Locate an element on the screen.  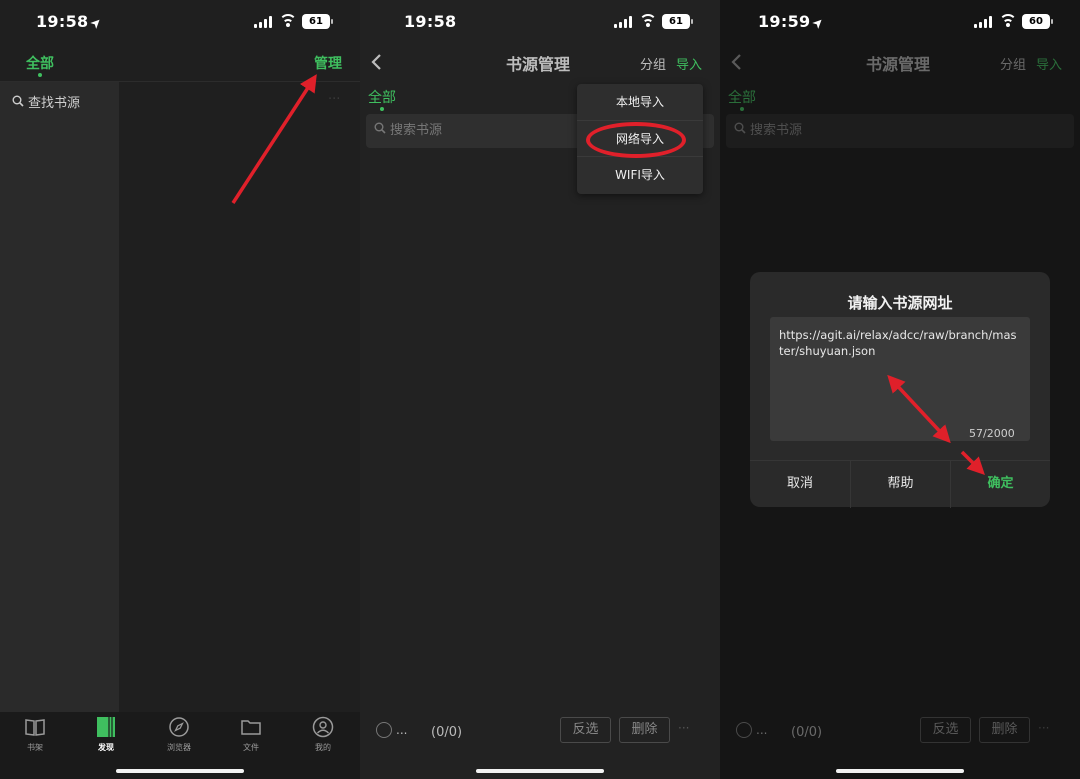
nav-label: 浏览器 is located at coordinates (179, 747).